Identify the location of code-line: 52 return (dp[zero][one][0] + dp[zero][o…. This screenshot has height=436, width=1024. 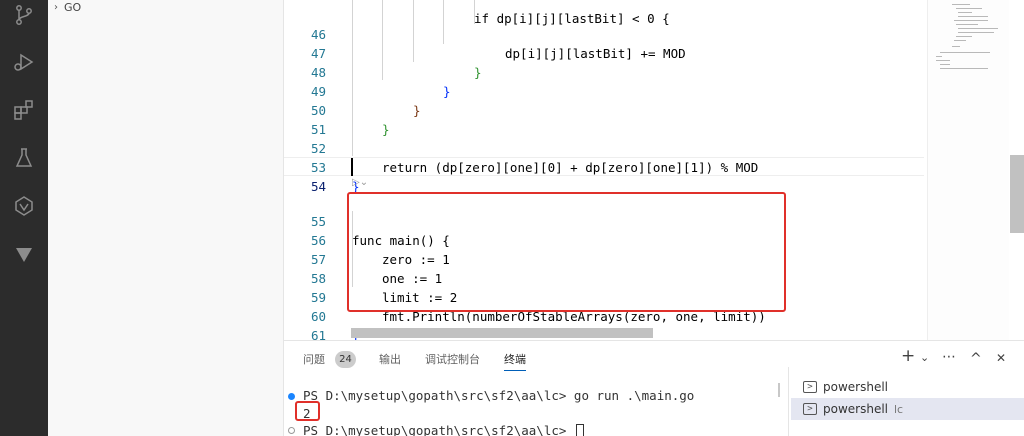
(604, 147).